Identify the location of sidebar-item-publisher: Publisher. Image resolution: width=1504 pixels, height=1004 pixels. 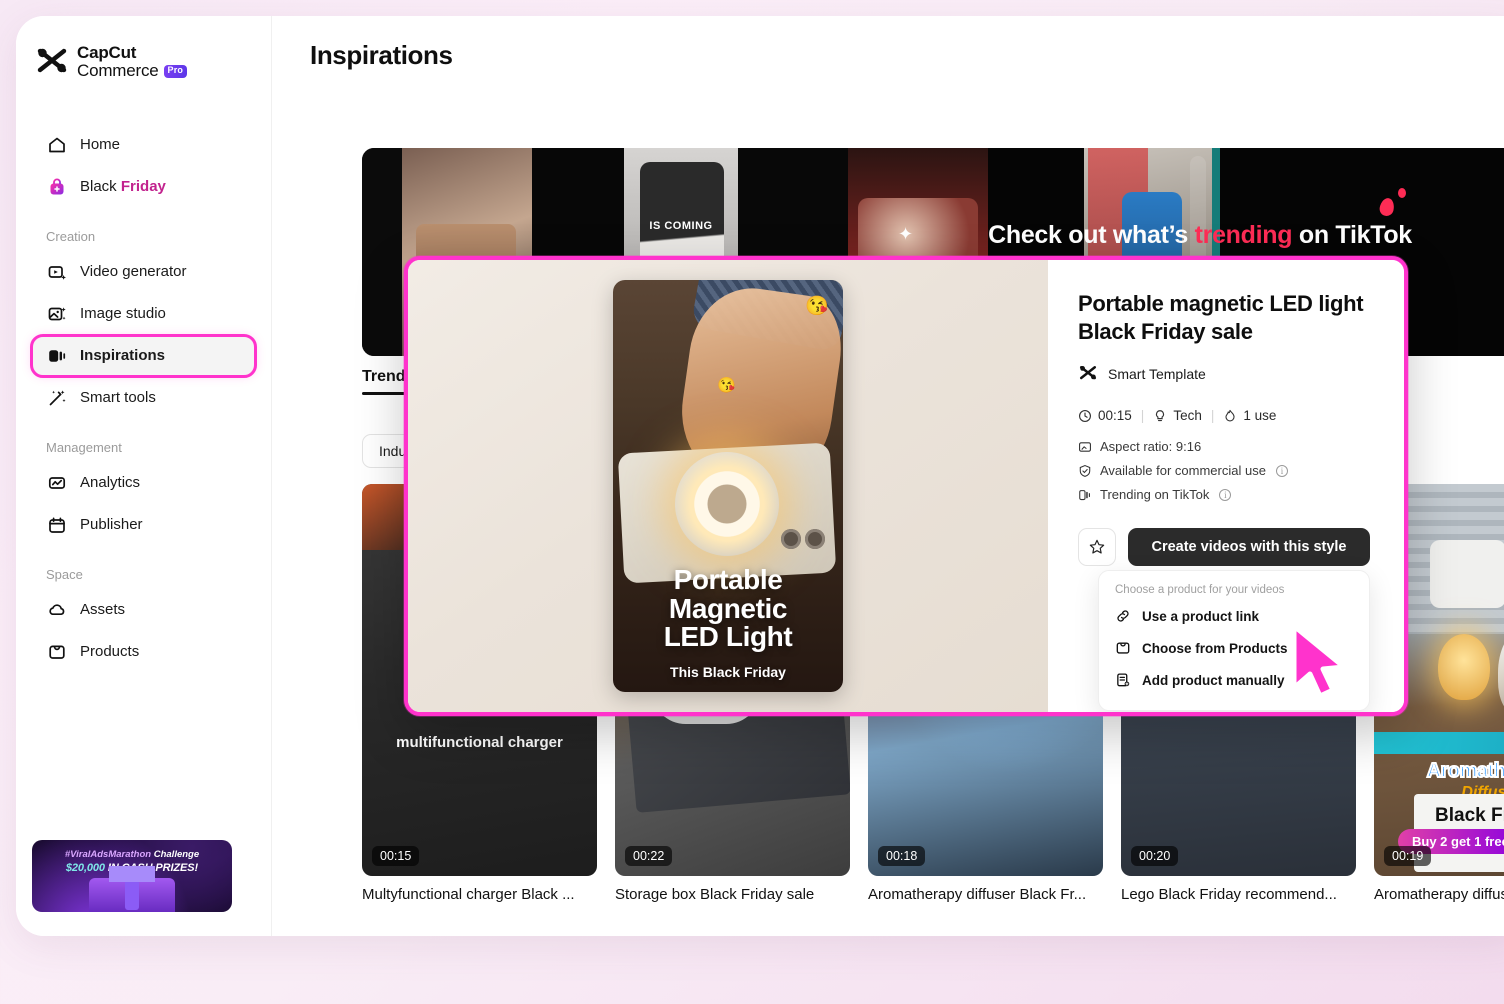
(143, 525).